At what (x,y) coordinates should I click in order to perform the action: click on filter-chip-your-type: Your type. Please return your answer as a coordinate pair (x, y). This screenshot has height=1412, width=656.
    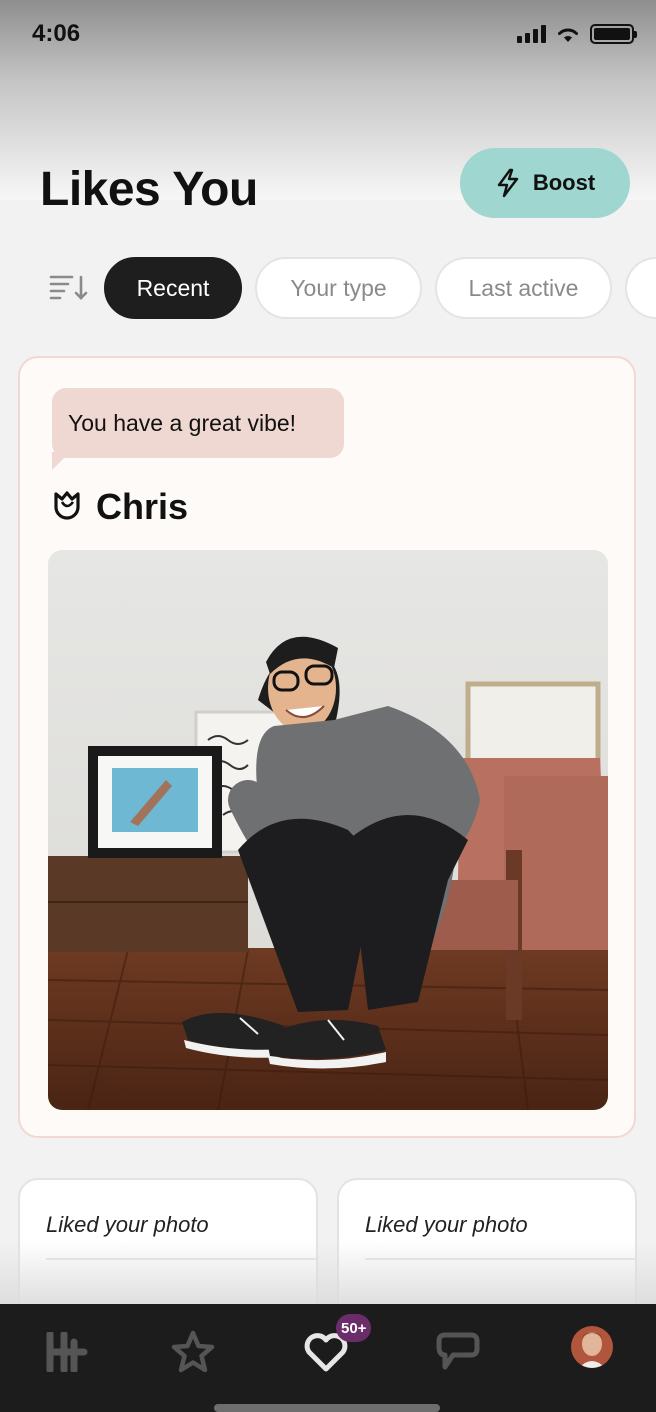
    Looking at the image, I should click on (338, 288).